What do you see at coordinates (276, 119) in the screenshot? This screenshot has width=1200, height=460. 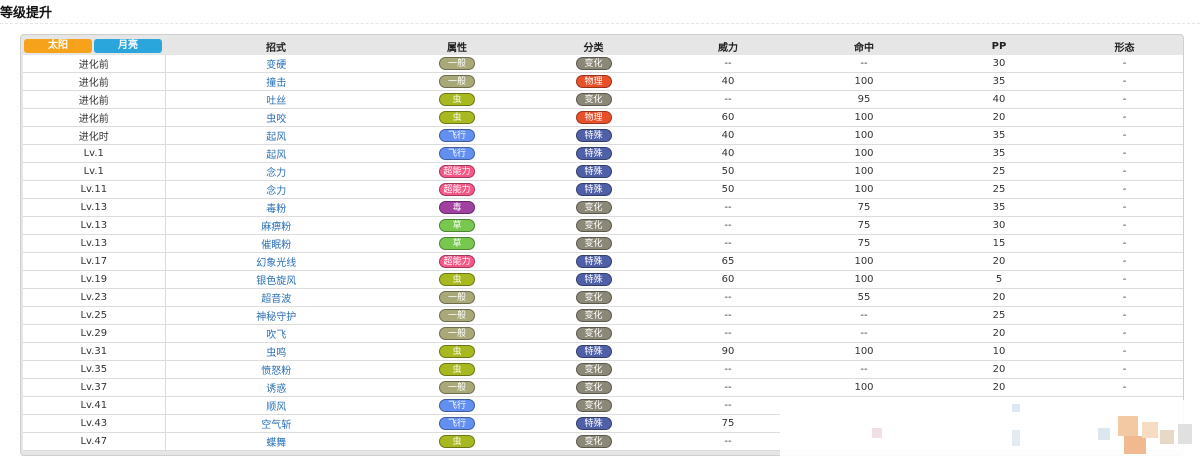 I see `move-link: 虫咬` at bounding box center [276, 119].